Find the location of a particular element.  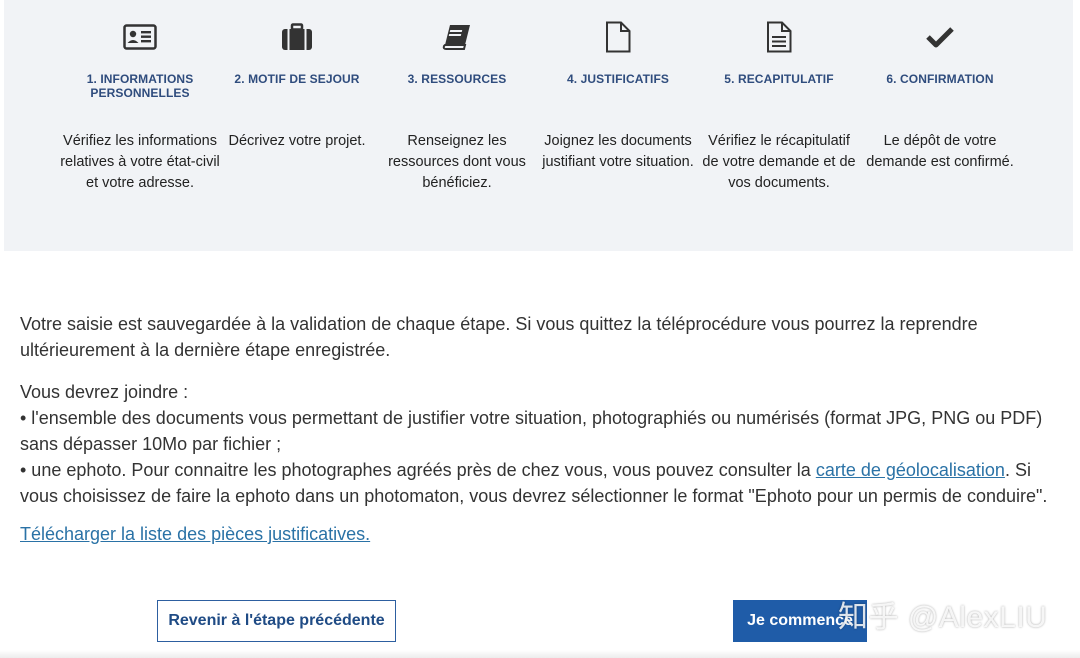

geolocation-map-link: carte de géolocalisation is located at coordinates (910, 470).